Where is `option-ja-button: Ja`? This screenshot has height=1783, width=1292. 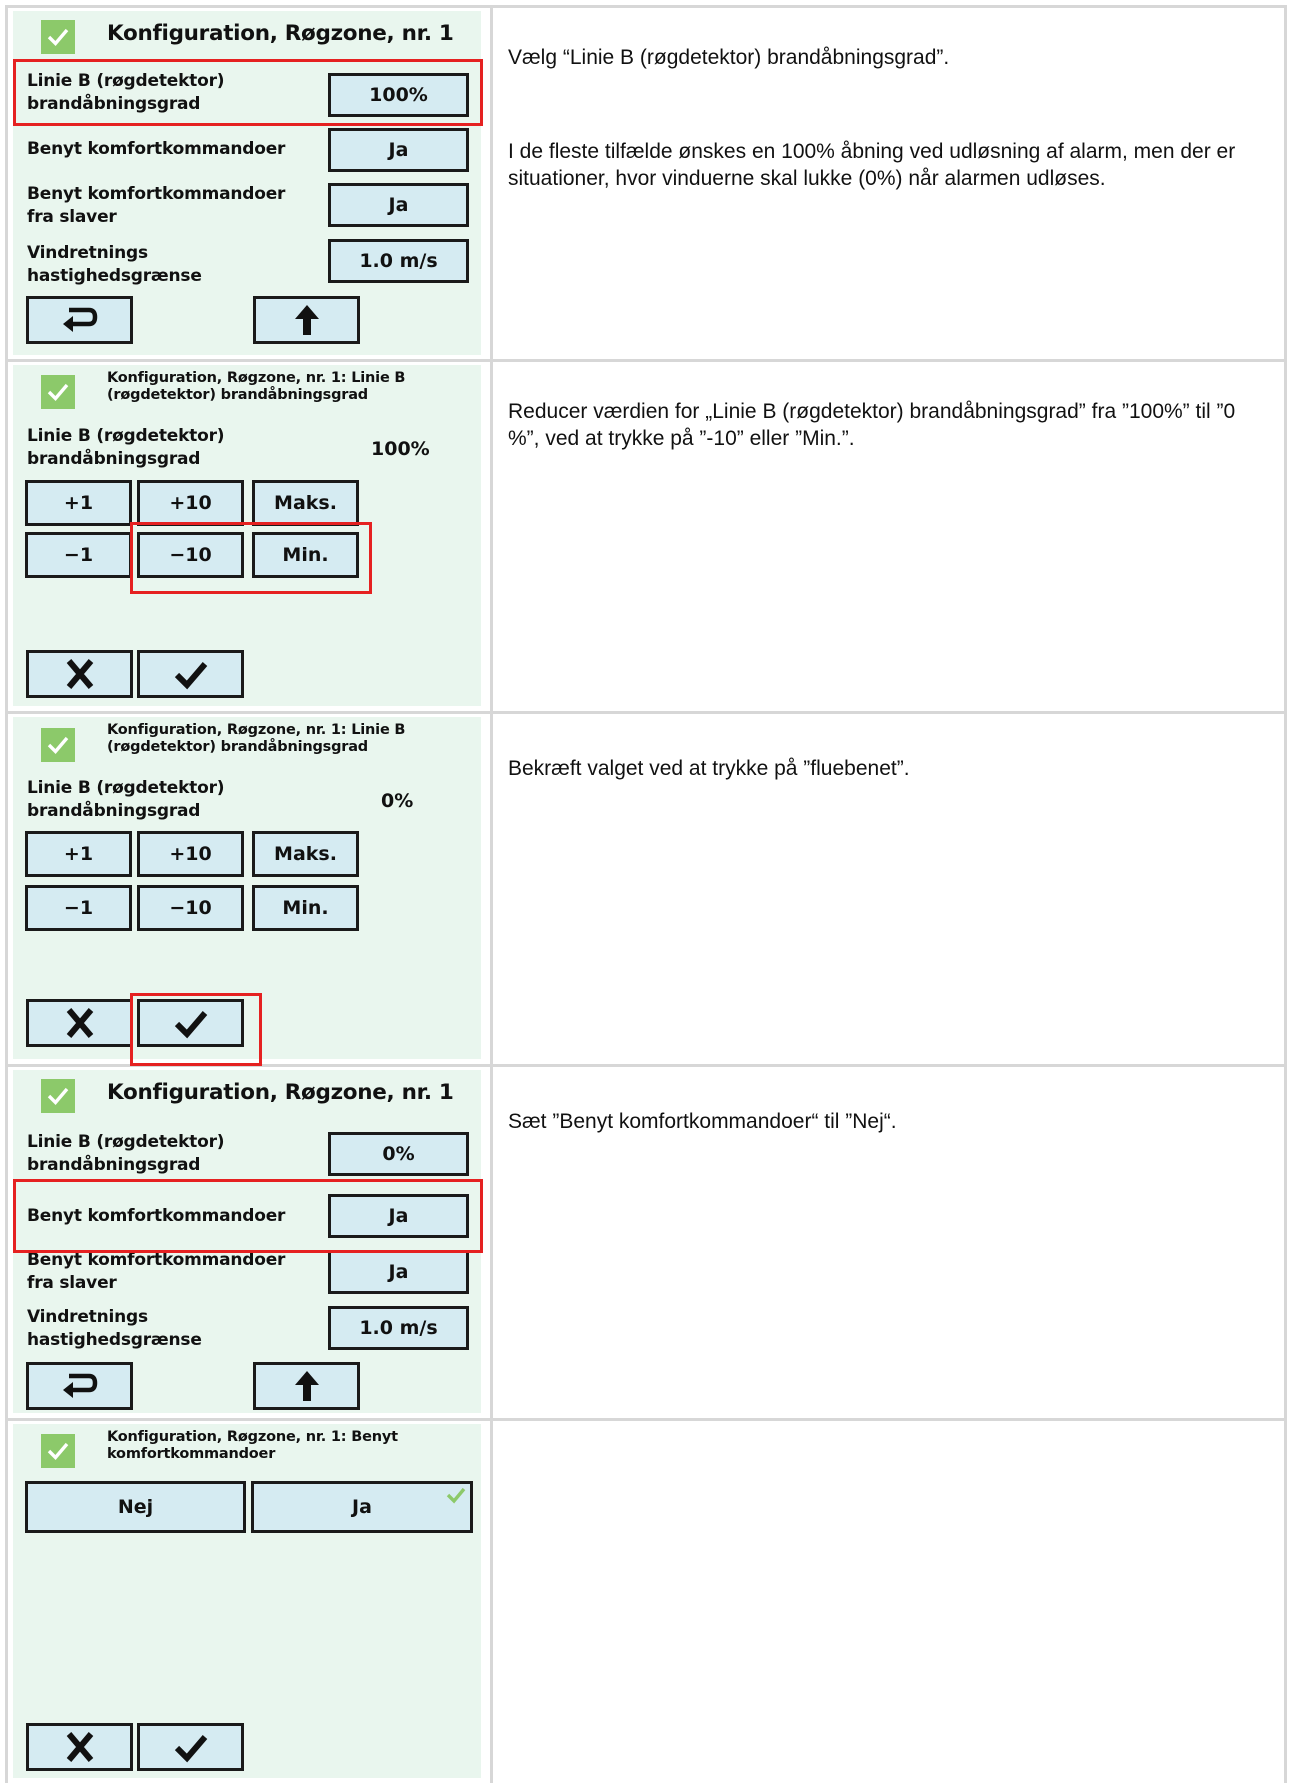 option-ja-button: Ja is located at coordinates (362, 1507).